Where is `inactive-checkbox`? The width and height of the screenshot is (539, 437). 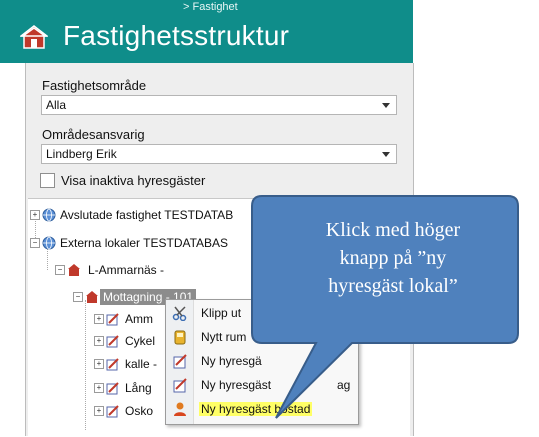
inactive-checkbox is located at coordinates (47, 180).